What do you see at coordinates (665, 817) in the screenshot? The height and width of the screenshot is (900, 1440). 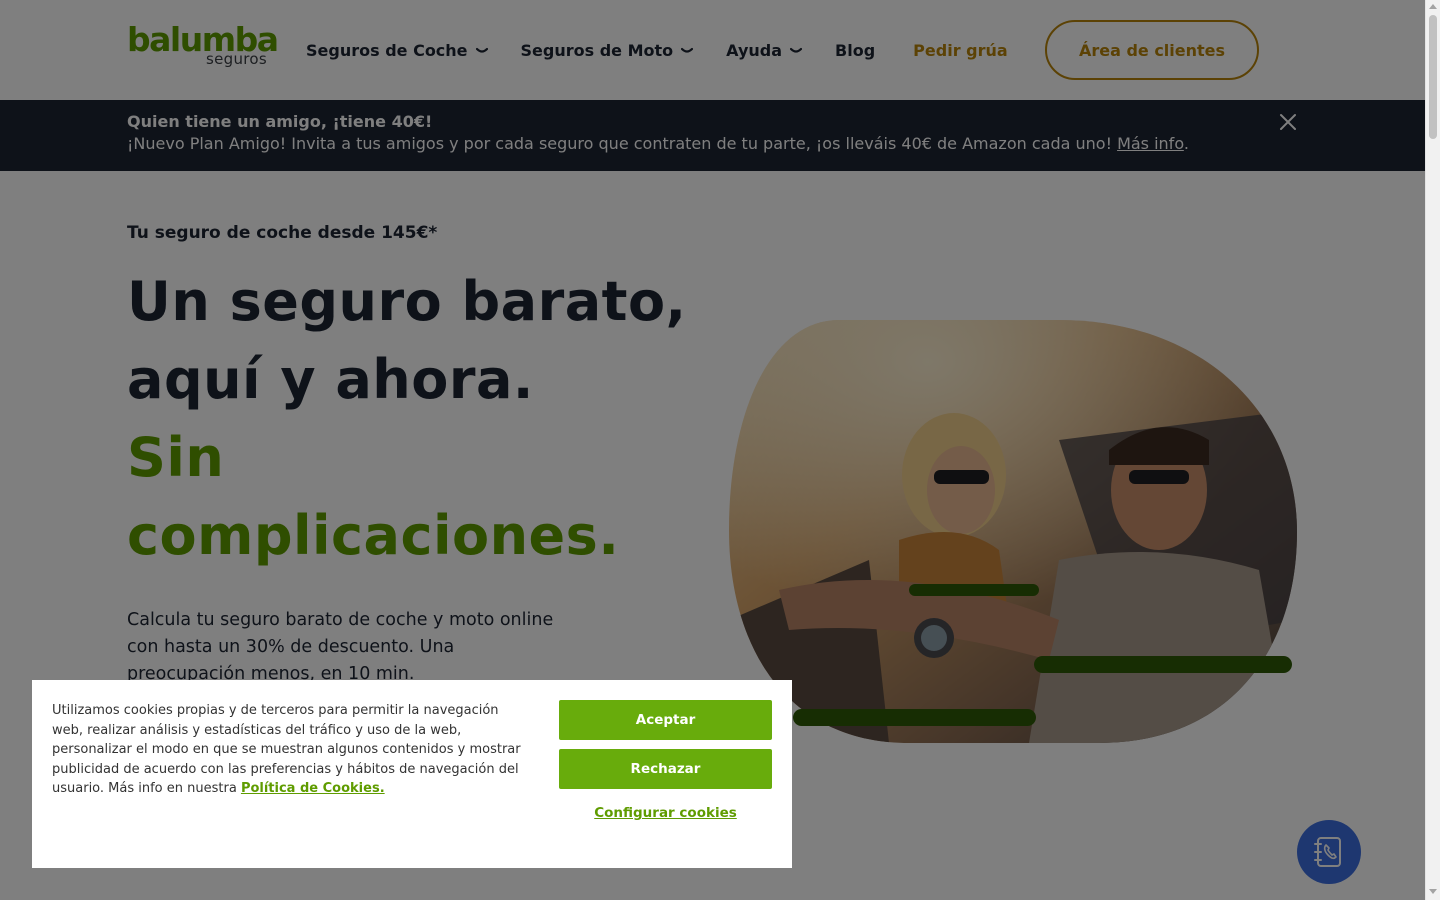 I see `configure-cookies-link: Configurar cookies` at bounding box center [665, 817].